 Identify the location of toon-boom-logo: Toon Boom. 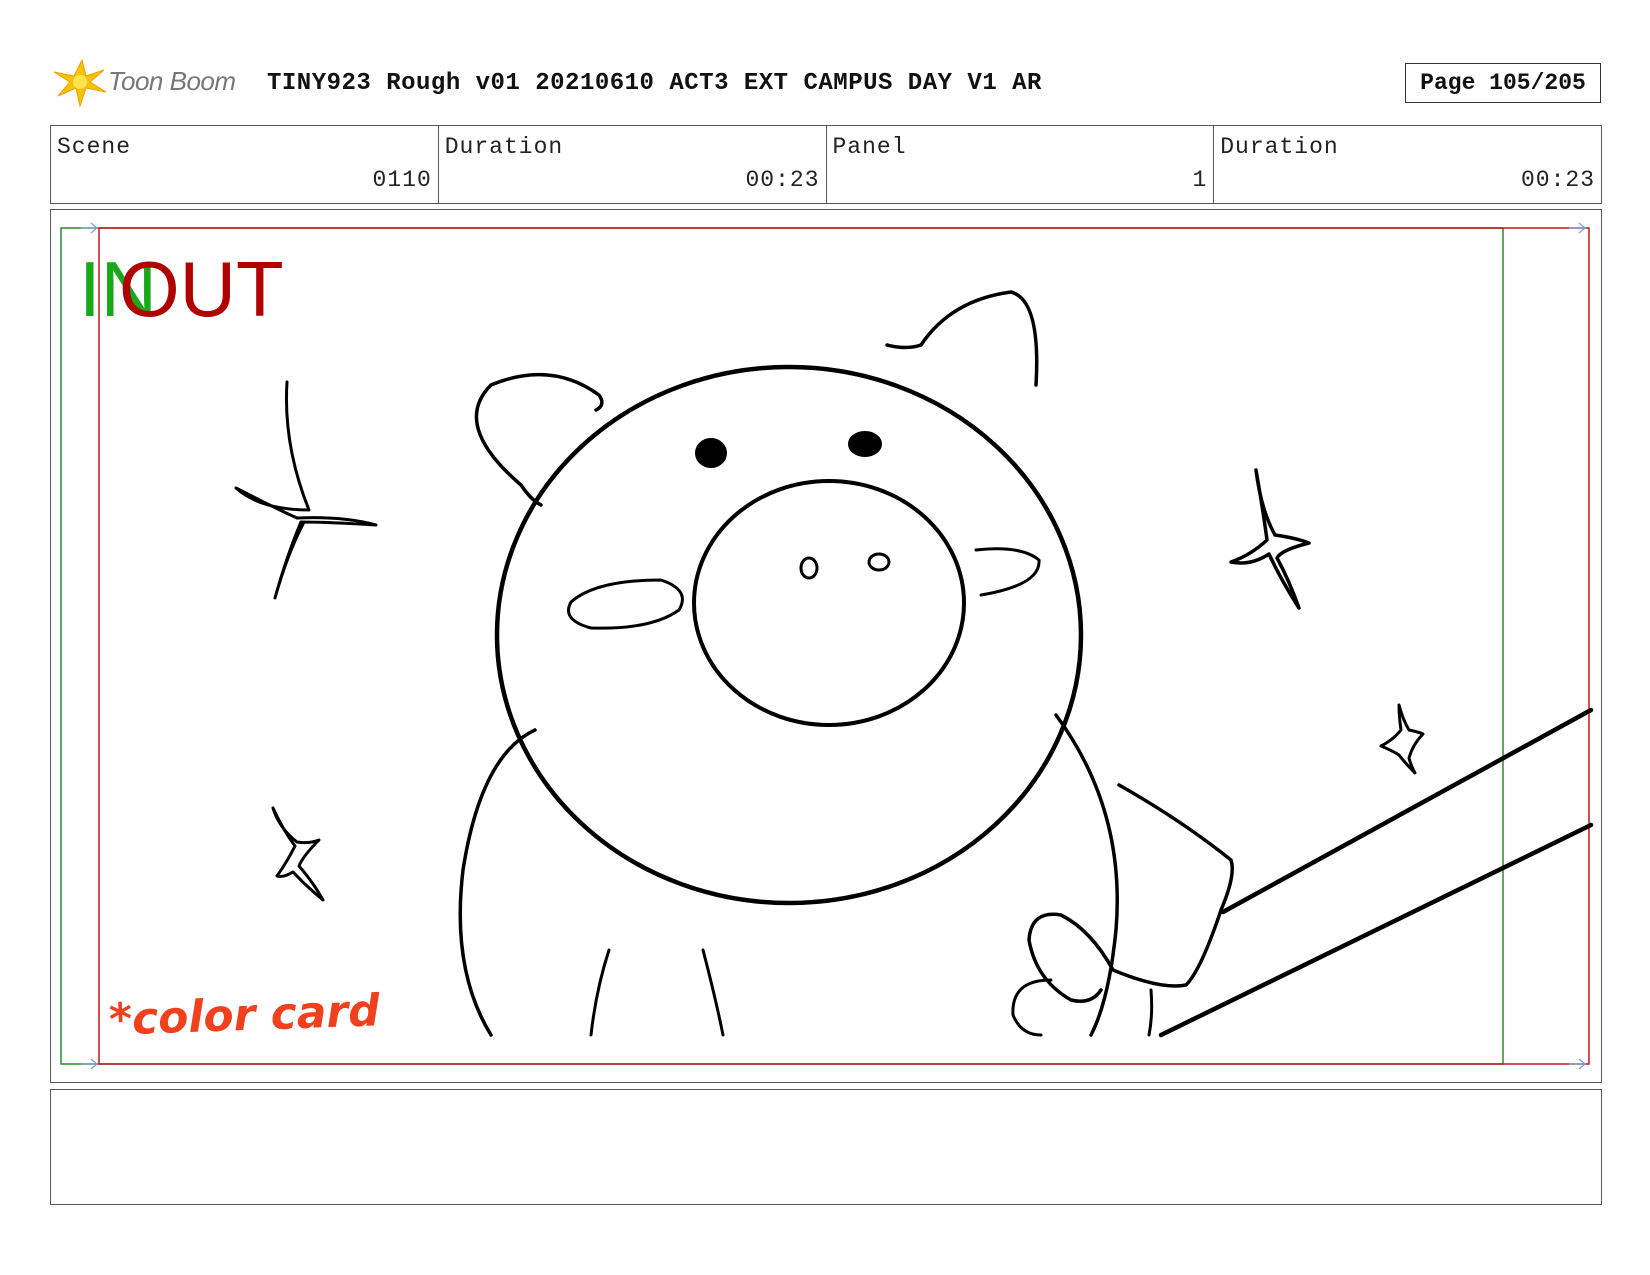
(152, 82).